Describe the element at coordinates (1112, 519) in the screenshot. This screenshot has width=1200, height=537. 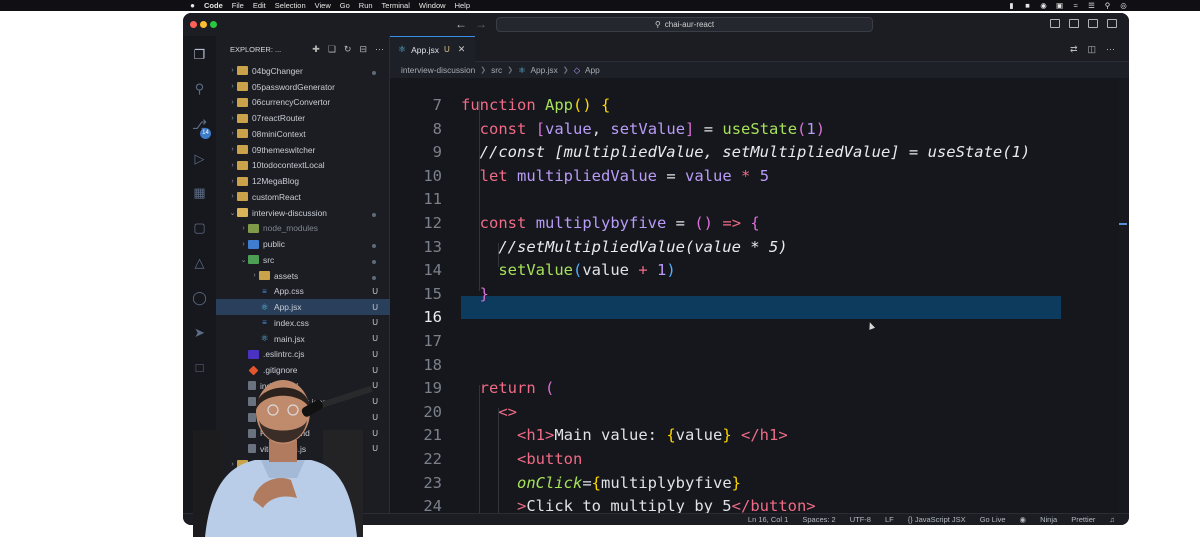
I see `notifications-icon: ♫` at that location.